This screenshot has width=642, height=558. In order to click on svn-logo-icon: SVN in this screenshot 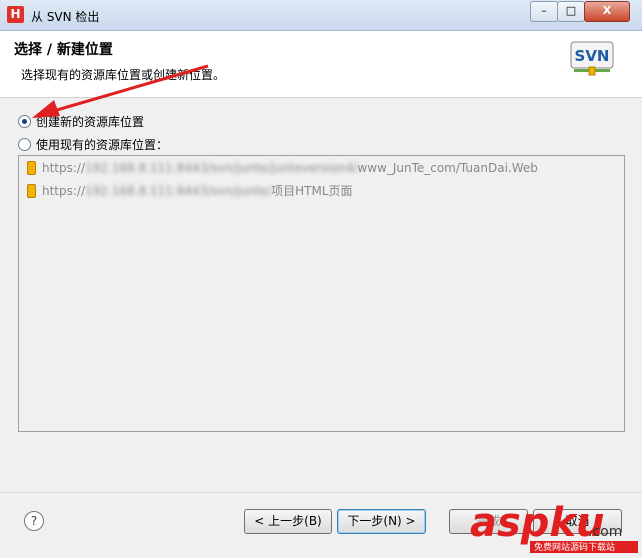, I will do `click(592, 58)`.